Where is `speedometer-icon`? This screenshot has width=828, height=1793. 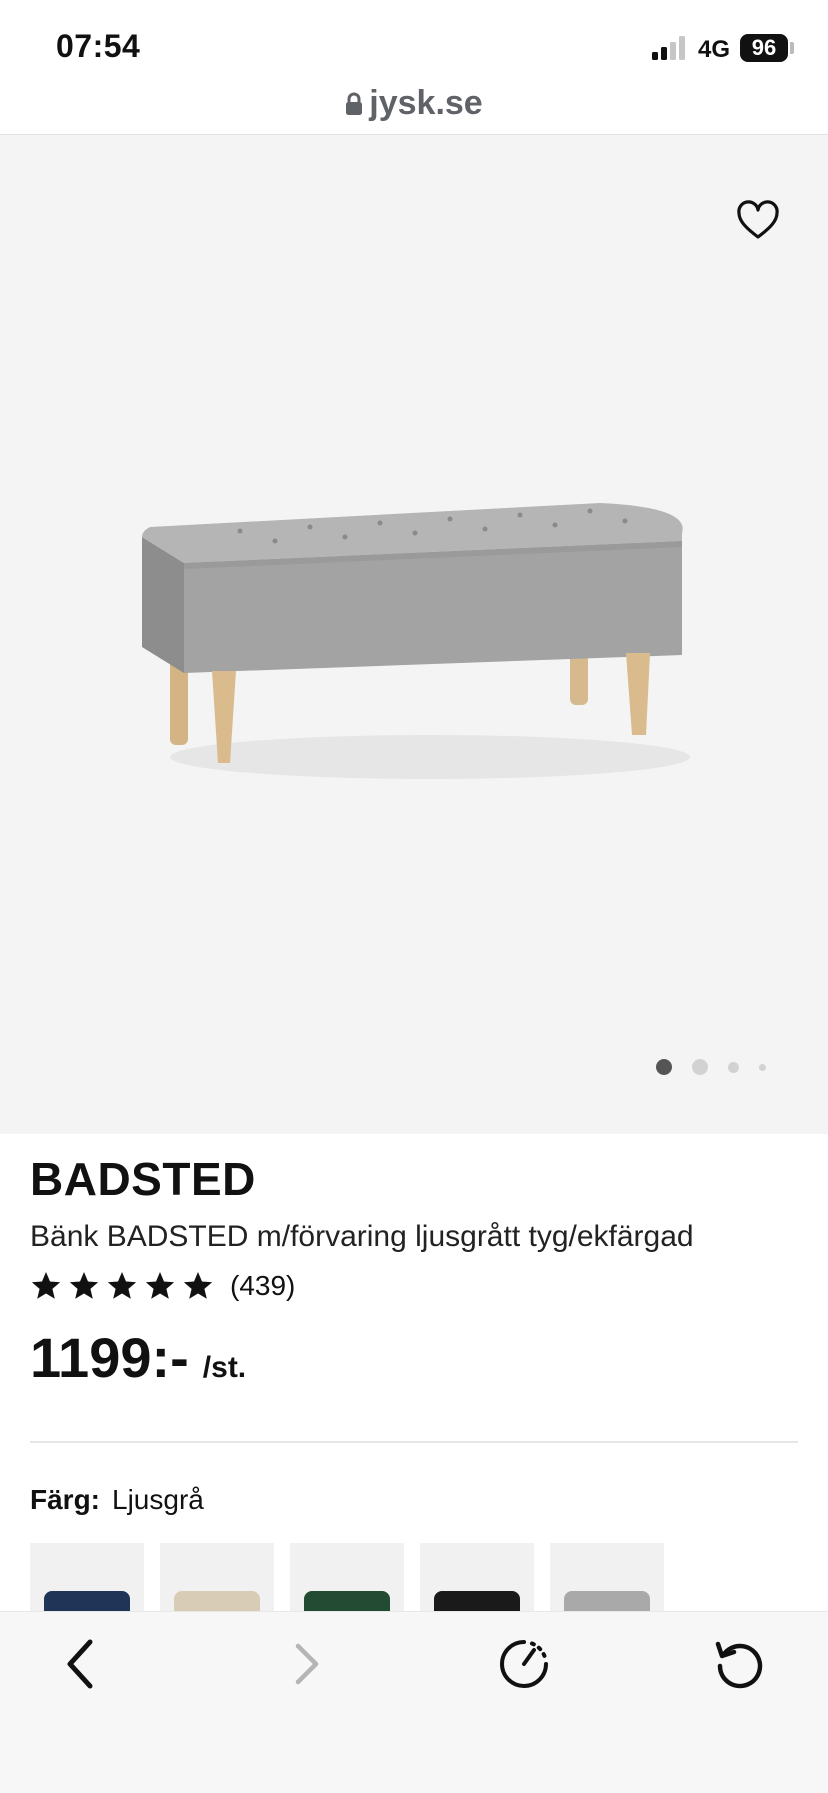 speedometer-icon is located at coordinates (524, 1664).